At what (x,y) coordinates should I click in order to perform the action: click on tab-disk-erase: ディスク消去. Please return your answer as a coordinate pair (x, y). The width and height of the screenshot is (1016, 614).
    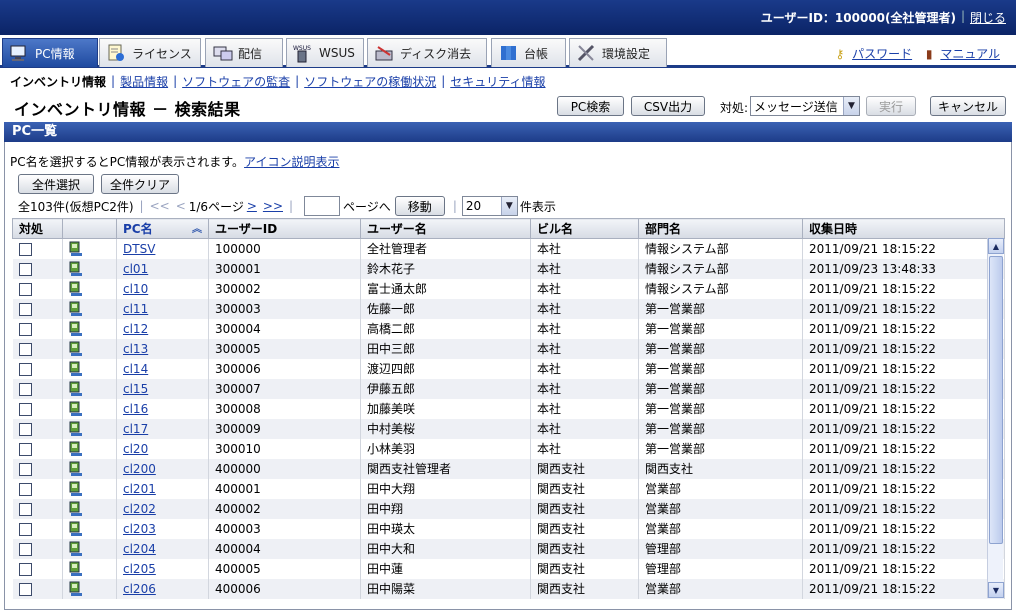
    Looking at the image, I should click on (427, 52).